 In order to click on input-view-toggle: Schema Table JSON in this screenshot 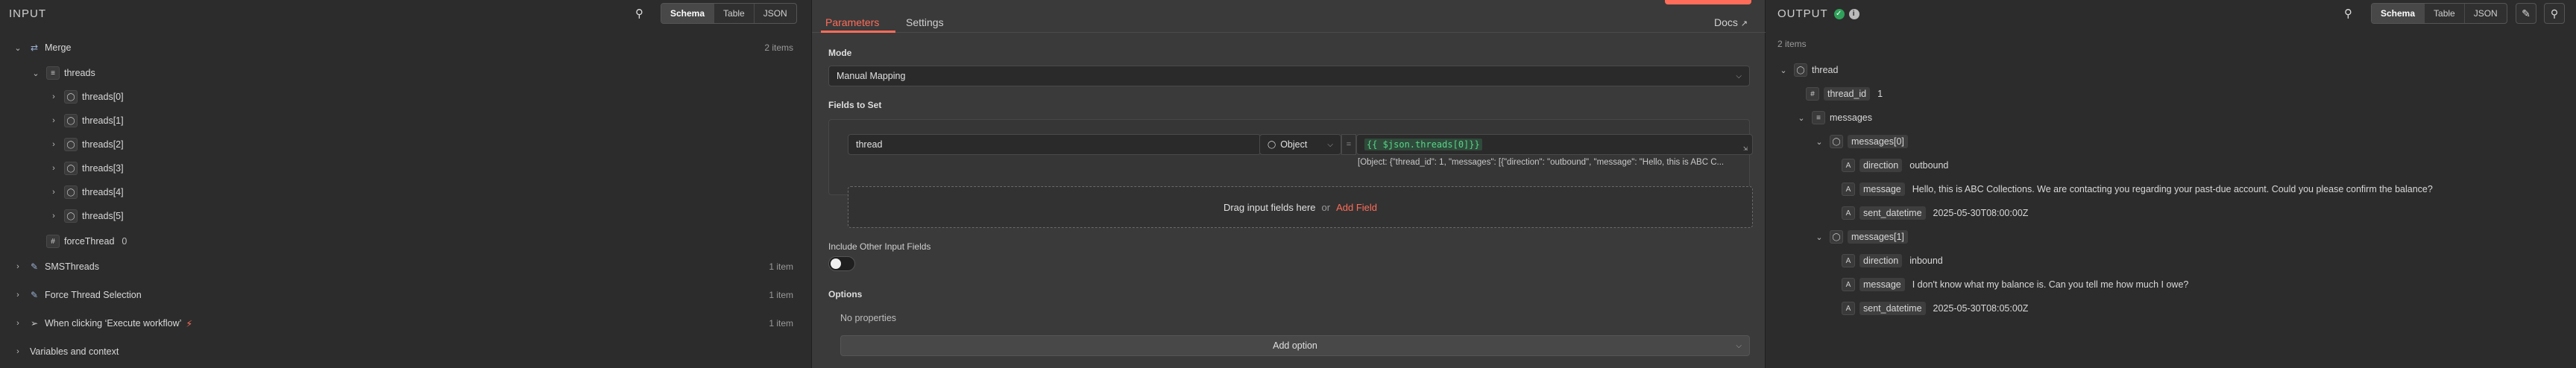, I will do `click(729, 13)`.